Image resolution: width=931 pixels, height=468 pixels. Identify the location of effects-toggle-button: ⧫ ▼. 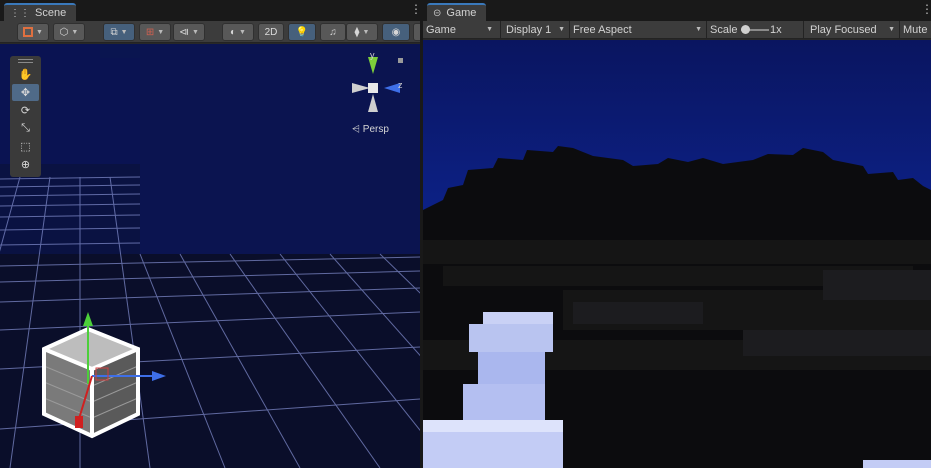
(362, 32).